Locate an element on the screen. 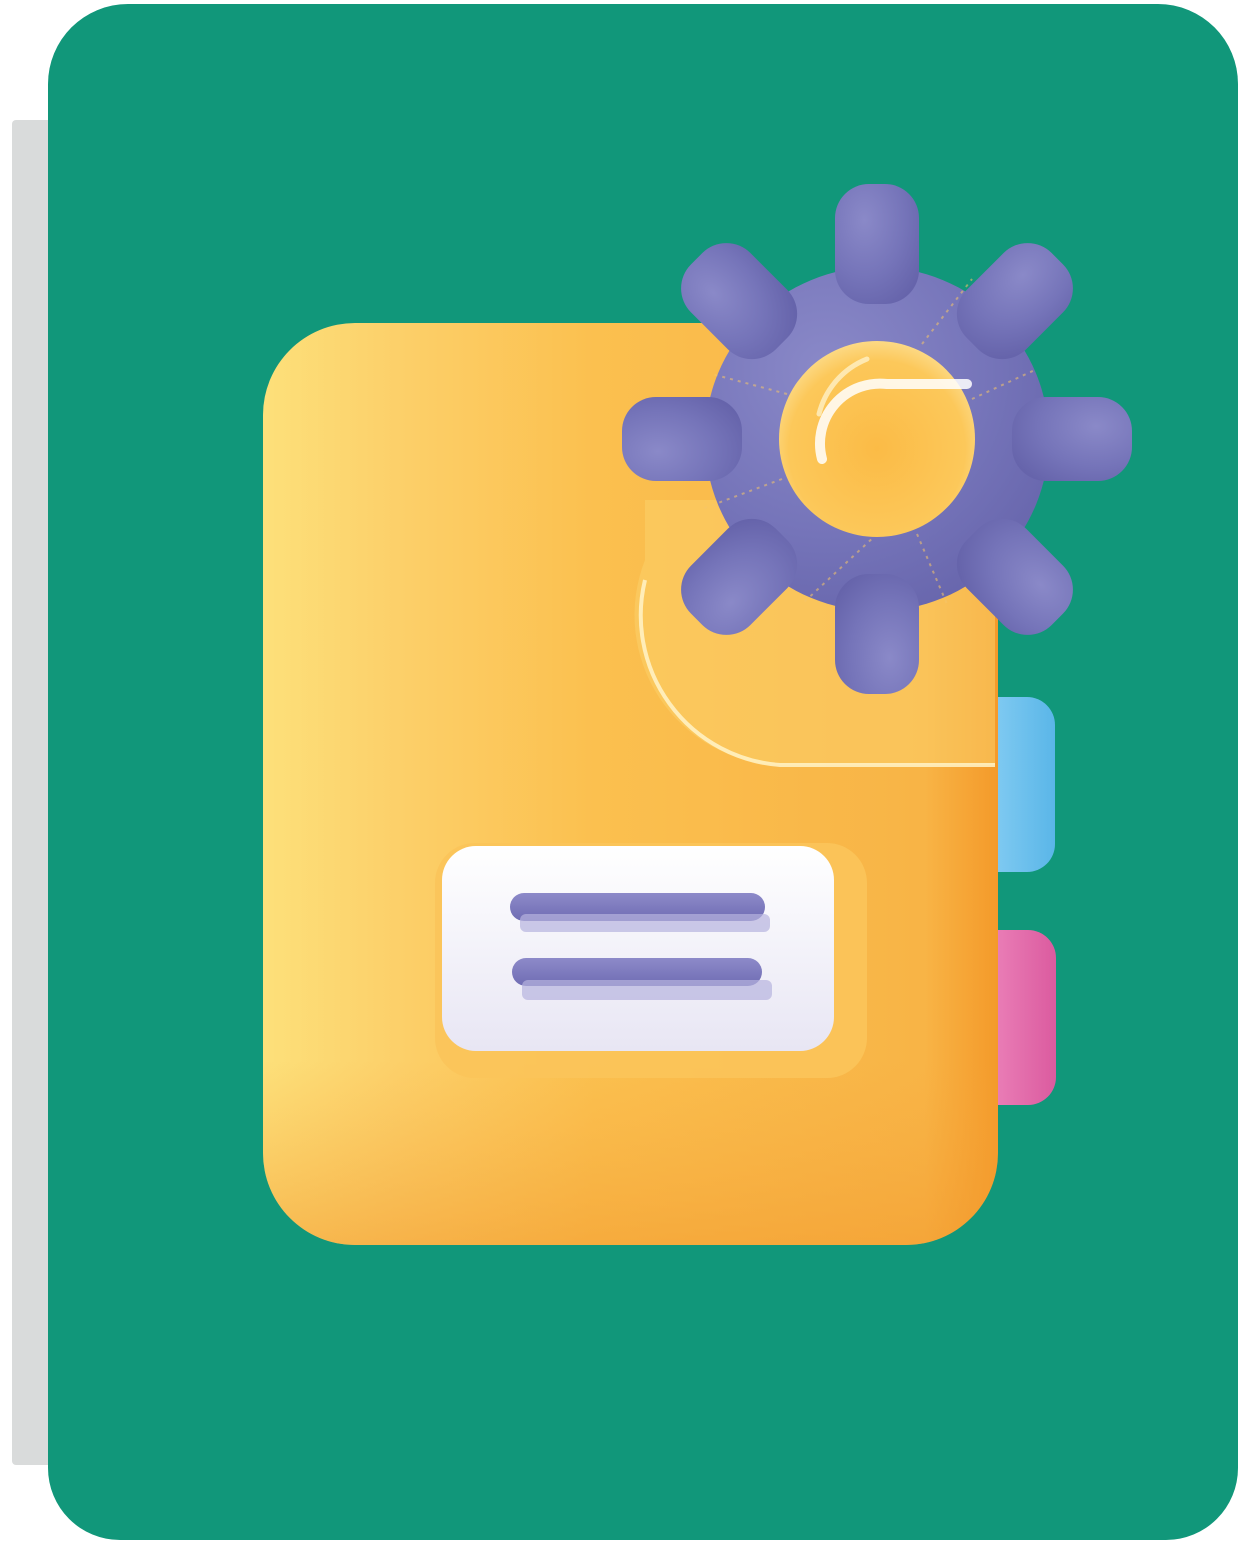 The image size is (1238, 1542). label-card-icon is located at coordinates (651, 960).